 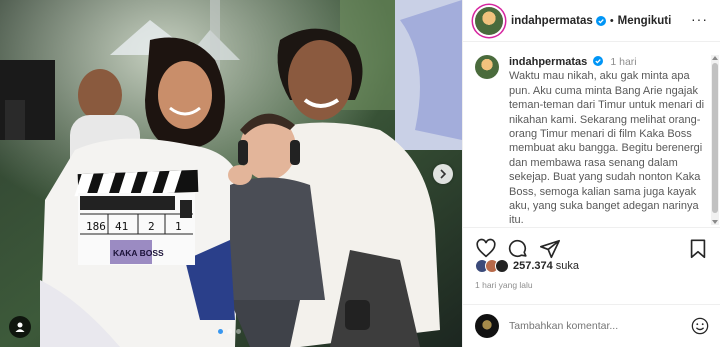 What do you see at coordinates (121, 226) in the screenshot?
I see `clapper-scene: 41` at bounding box center [121, 226].